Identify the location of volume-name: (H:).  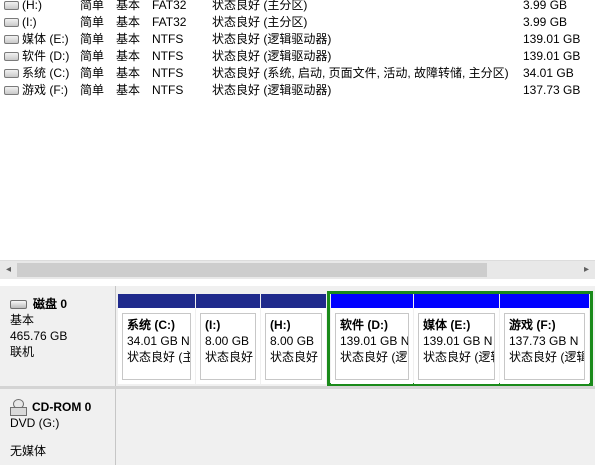
(32, 6).